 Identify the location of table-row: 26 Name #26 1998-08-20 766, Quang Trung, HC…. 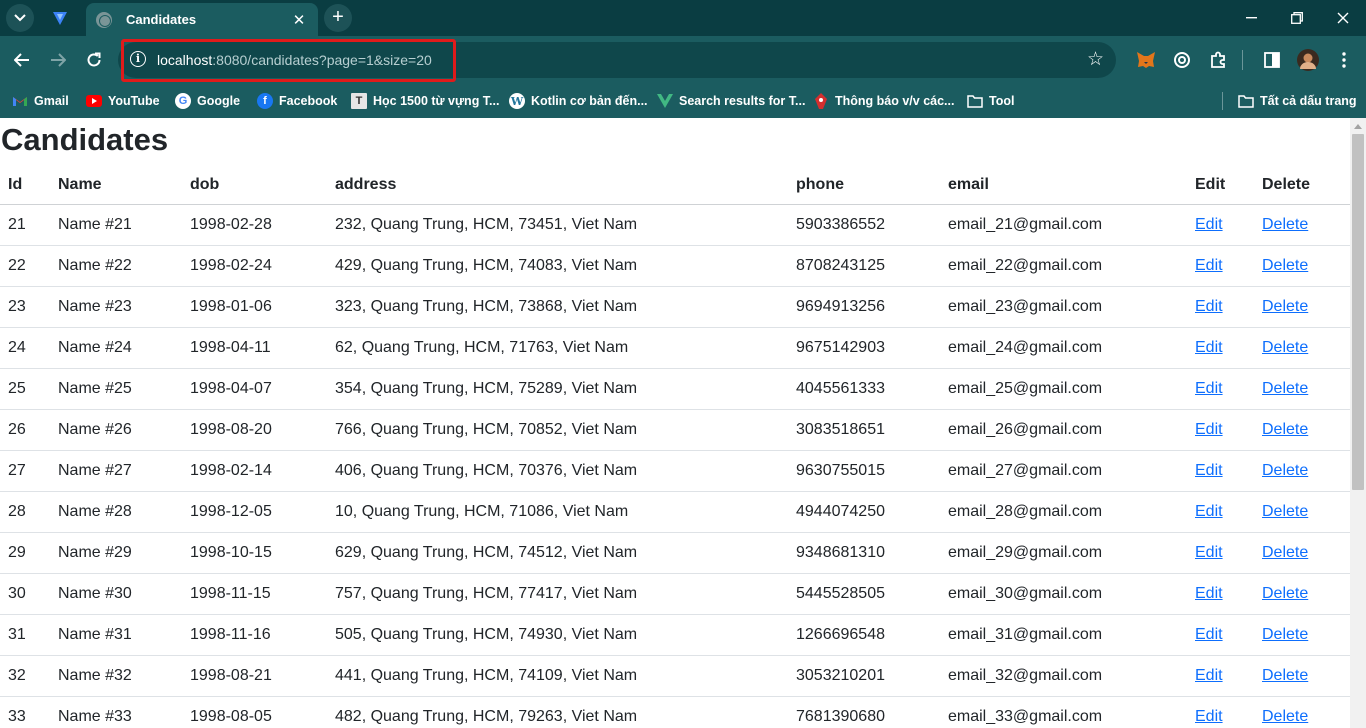
(675, 430).